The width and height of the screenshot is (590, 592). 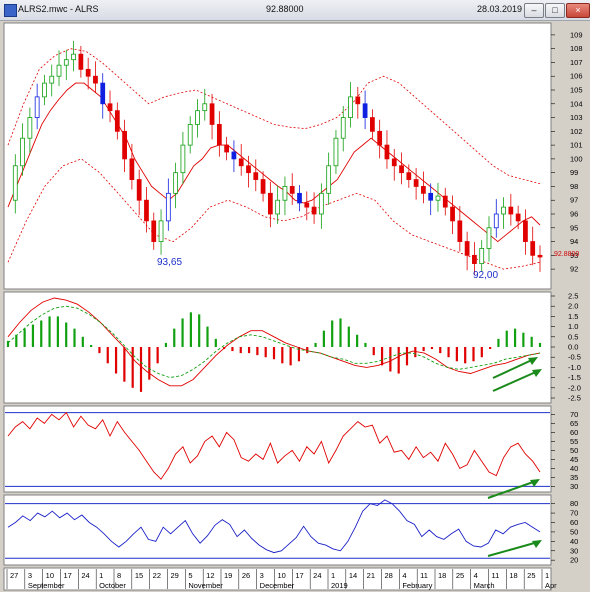 What do you see at coordinates (277, 585) in the screenshot?
I see `month-label: December` at bounding box center [277, 585].